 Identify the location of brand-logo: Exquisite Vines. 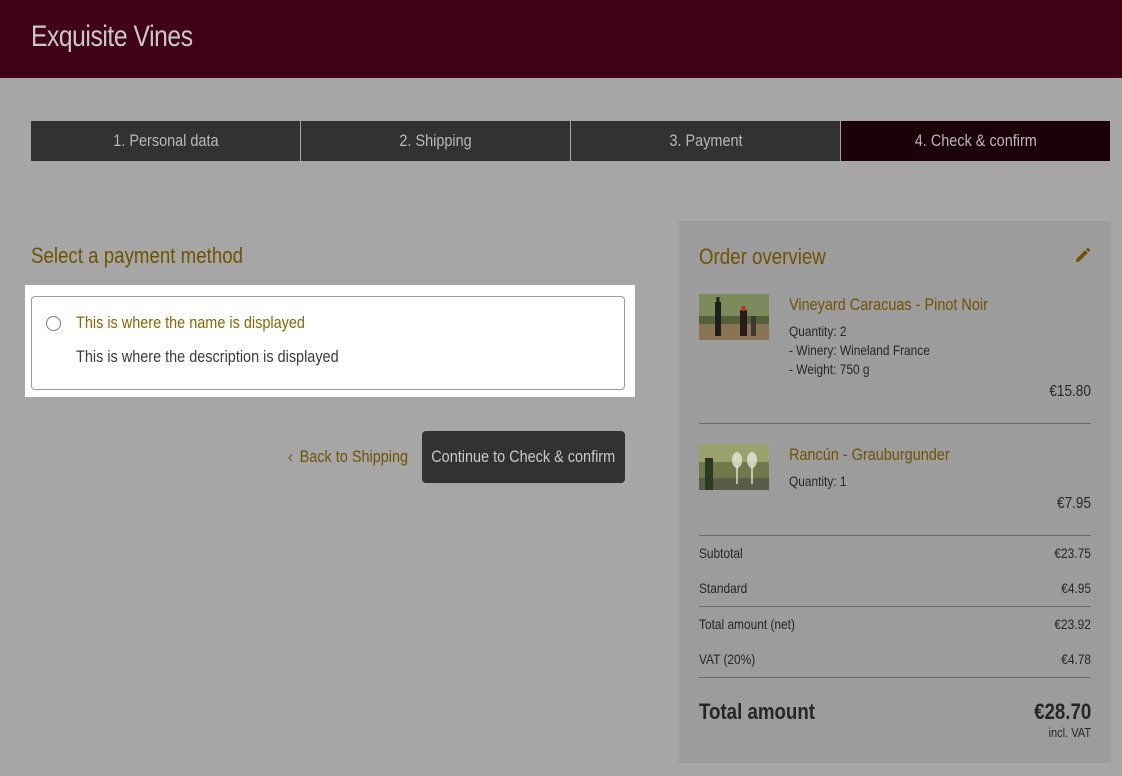
(112, 37).